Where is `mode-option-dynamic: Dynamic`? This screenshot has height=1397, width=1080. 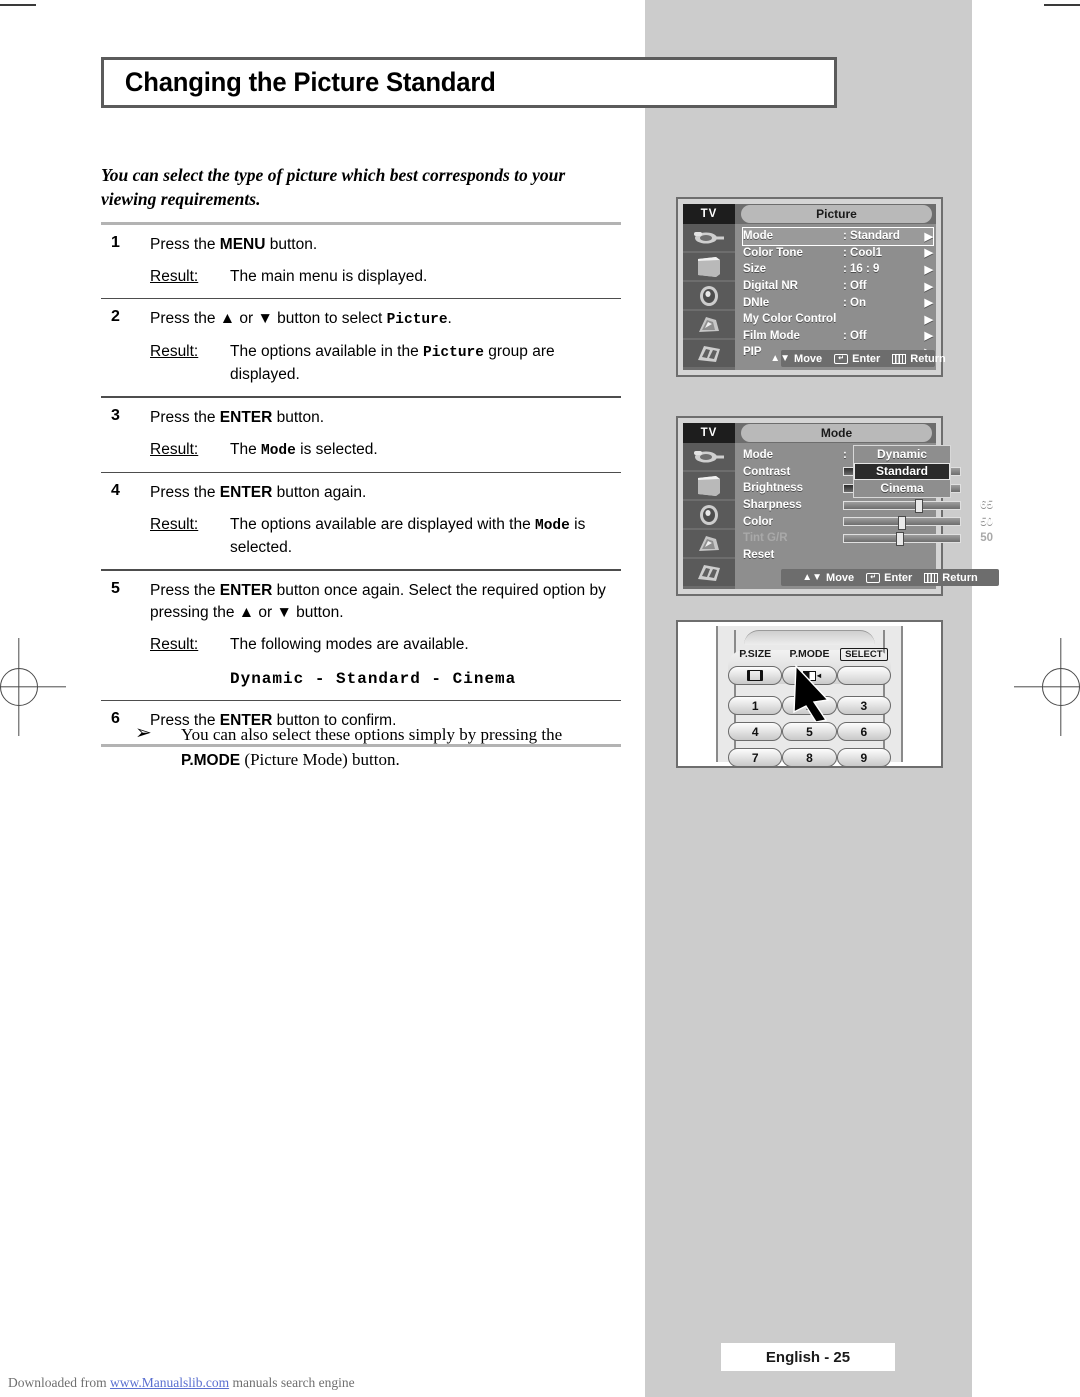 mode-option-dynamic: Dynamic is located at coordinates (902, 454).